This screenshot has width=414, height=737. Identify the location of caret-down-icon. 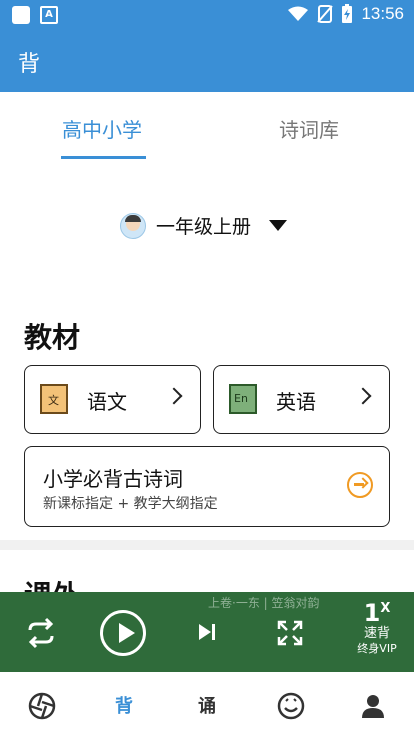
(278, 225).